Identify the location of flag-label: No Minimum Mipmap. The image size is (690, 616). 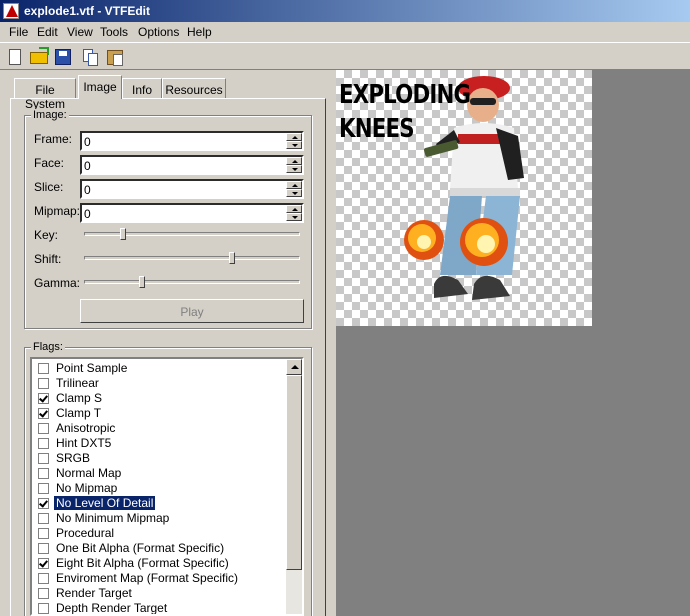
(113, 518).